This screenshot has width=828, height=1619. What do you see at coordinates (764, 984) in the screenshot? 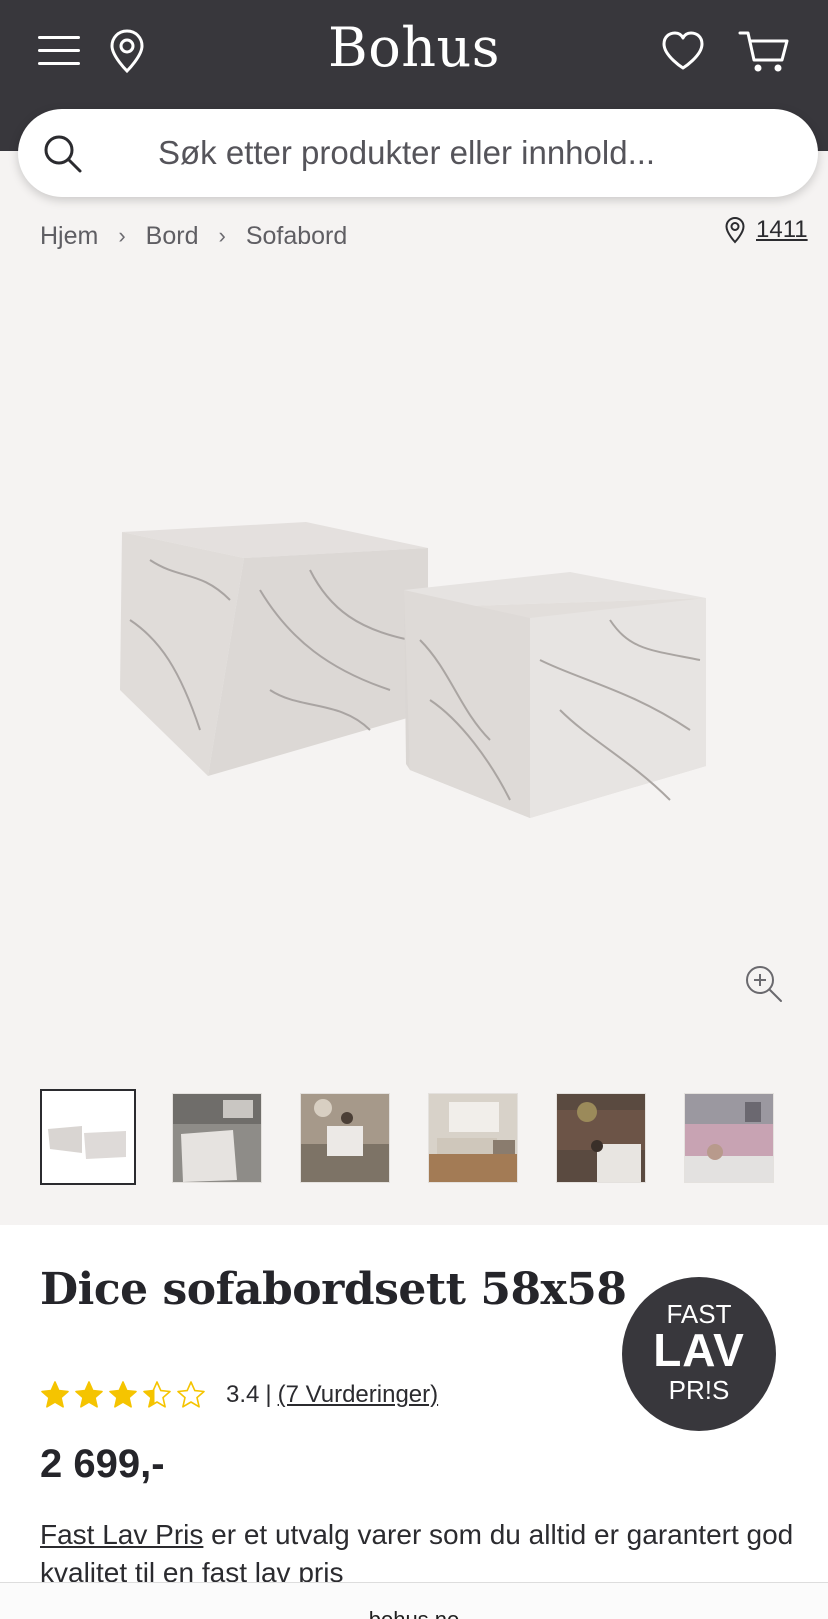
I see `zoom-in-icon` at bounding box center [764, 984].